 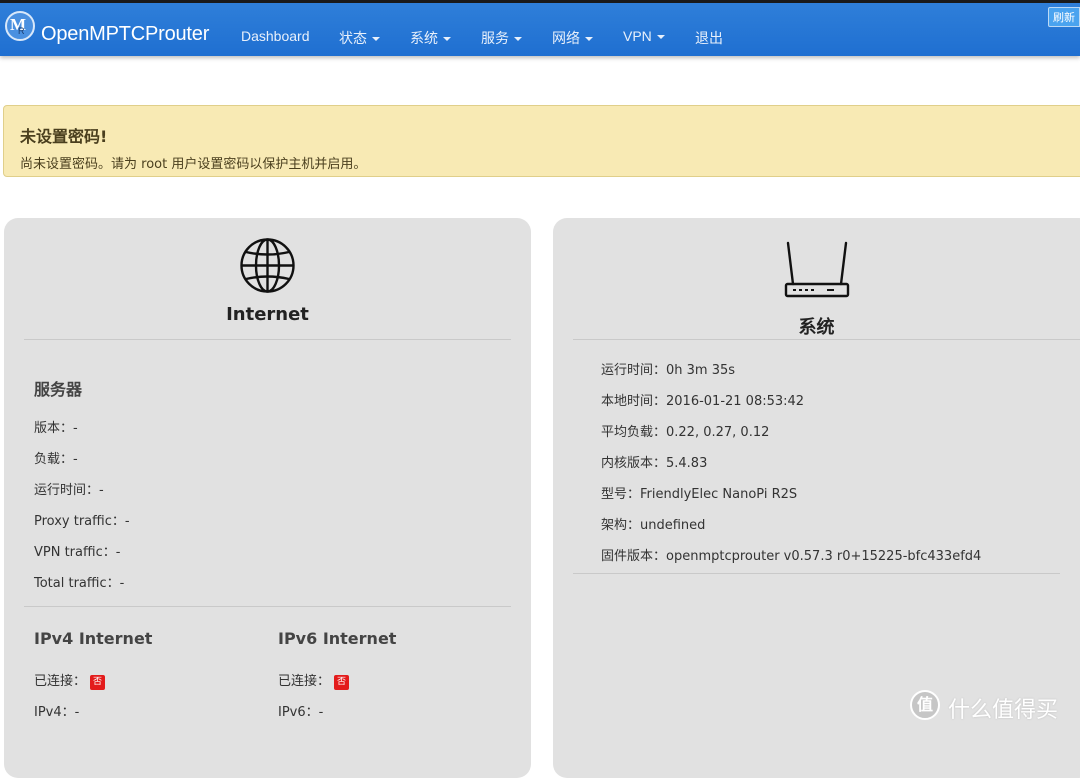 I want to click on total-traffic-row: Total traffic：-, so click(x=79, y=583).